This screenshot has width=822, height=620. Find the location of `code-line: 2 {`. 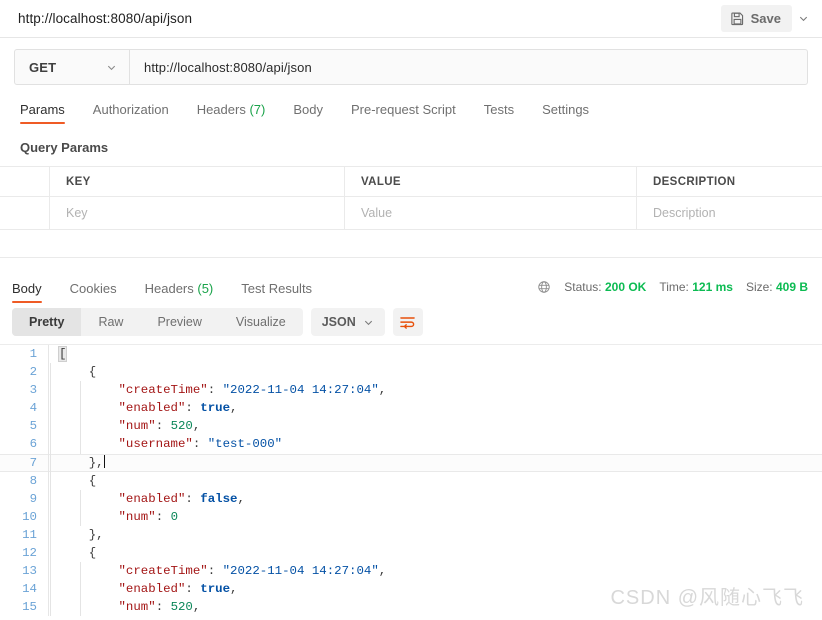

code-line: 2 { is located at coordinates (411, 372).